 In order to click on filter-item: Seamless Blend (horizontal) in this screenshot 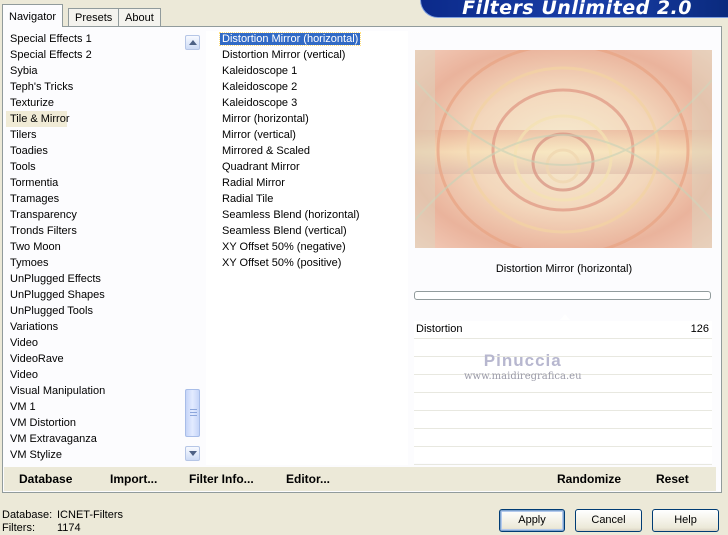, I will do `click(307, 215)`.